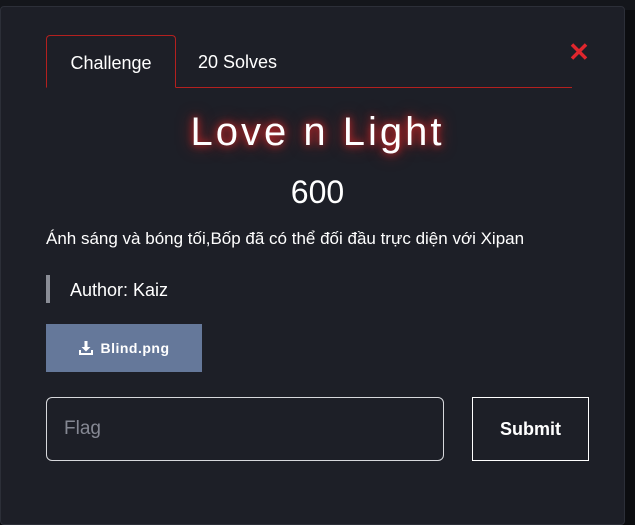  I want to click on download-file-button: Blind.png, so click(124, 348).